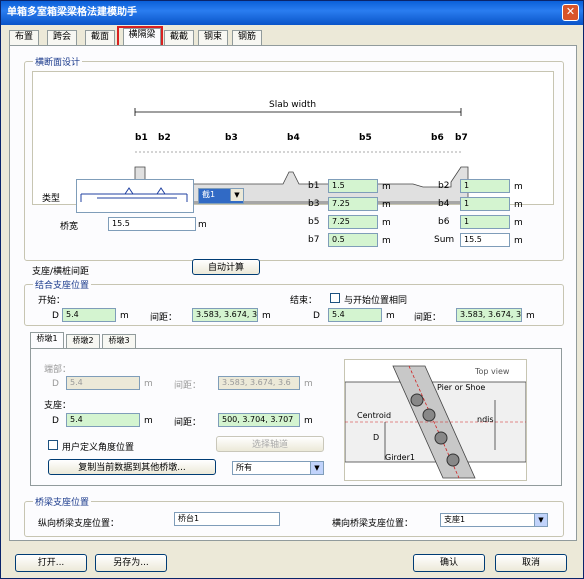 The width and height of the screenshot is (584, 579). What do you see at coordinates (292, 13) in the screenshot?
I see `title-bar: 单箱多室箱梁梁格法建模助手 ✕` at bounding box center [292, 13].